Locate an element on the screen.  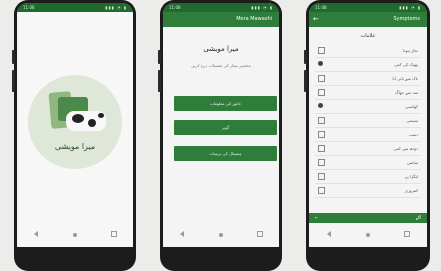
appbar-title: Symptoms is located at coordinates (406, 19).